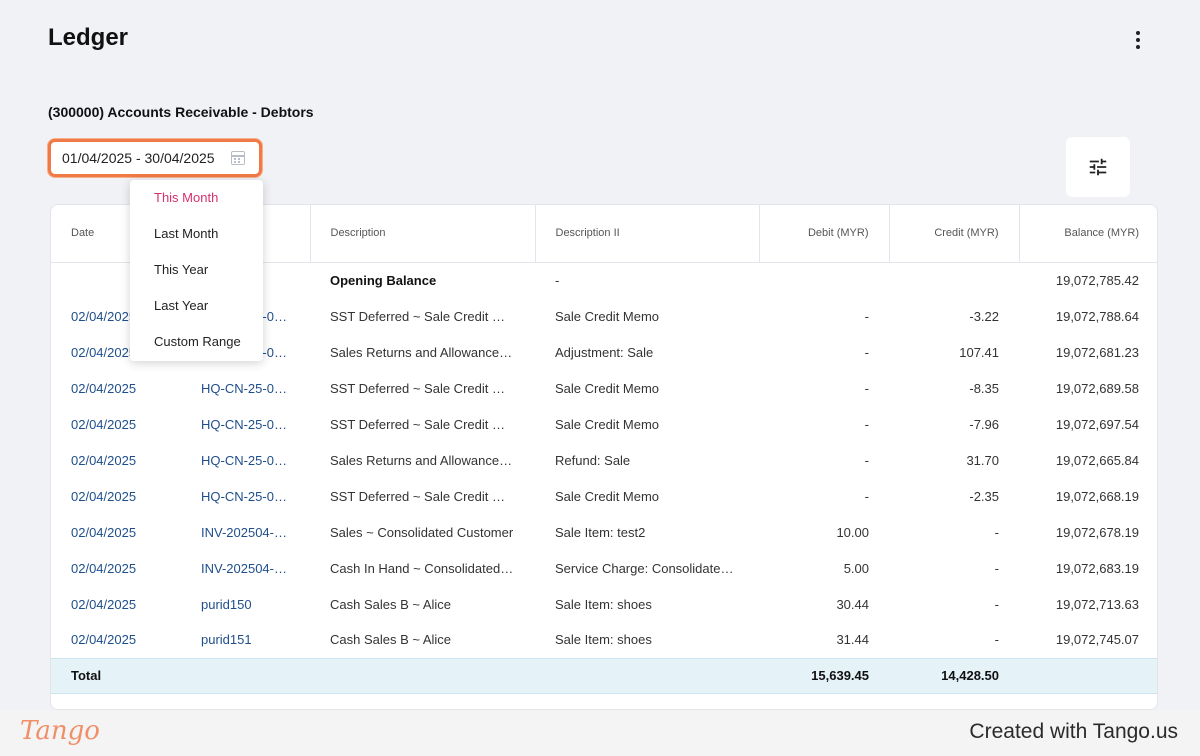  What do you see at coordinates (604, 352) in the screenshot?
I see `row-description-2: Adjustment: Sale` at bounding box center [604, 352].